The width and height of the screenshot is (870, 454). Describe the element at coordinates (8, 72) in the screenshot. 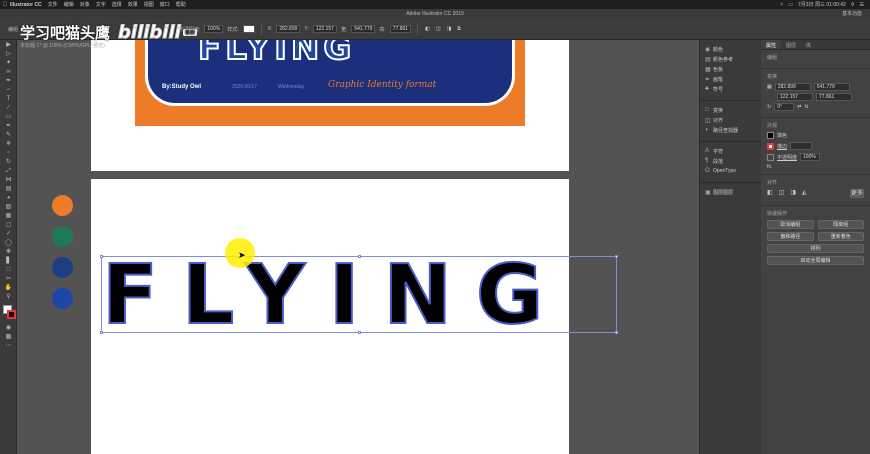

I see `lasso-tool-icon: ∞` at that location.